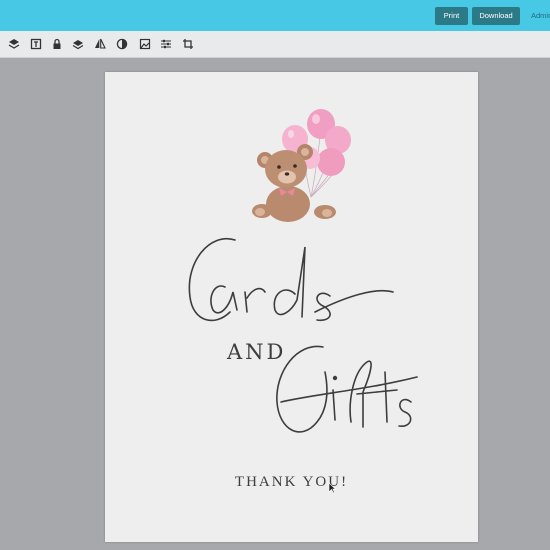 This screenshot has height=550, width=550. What do you see at coordinates (332, 488) in the screenshot?
I see `mouse-cursor-icon` at bounding box center [332, 488].